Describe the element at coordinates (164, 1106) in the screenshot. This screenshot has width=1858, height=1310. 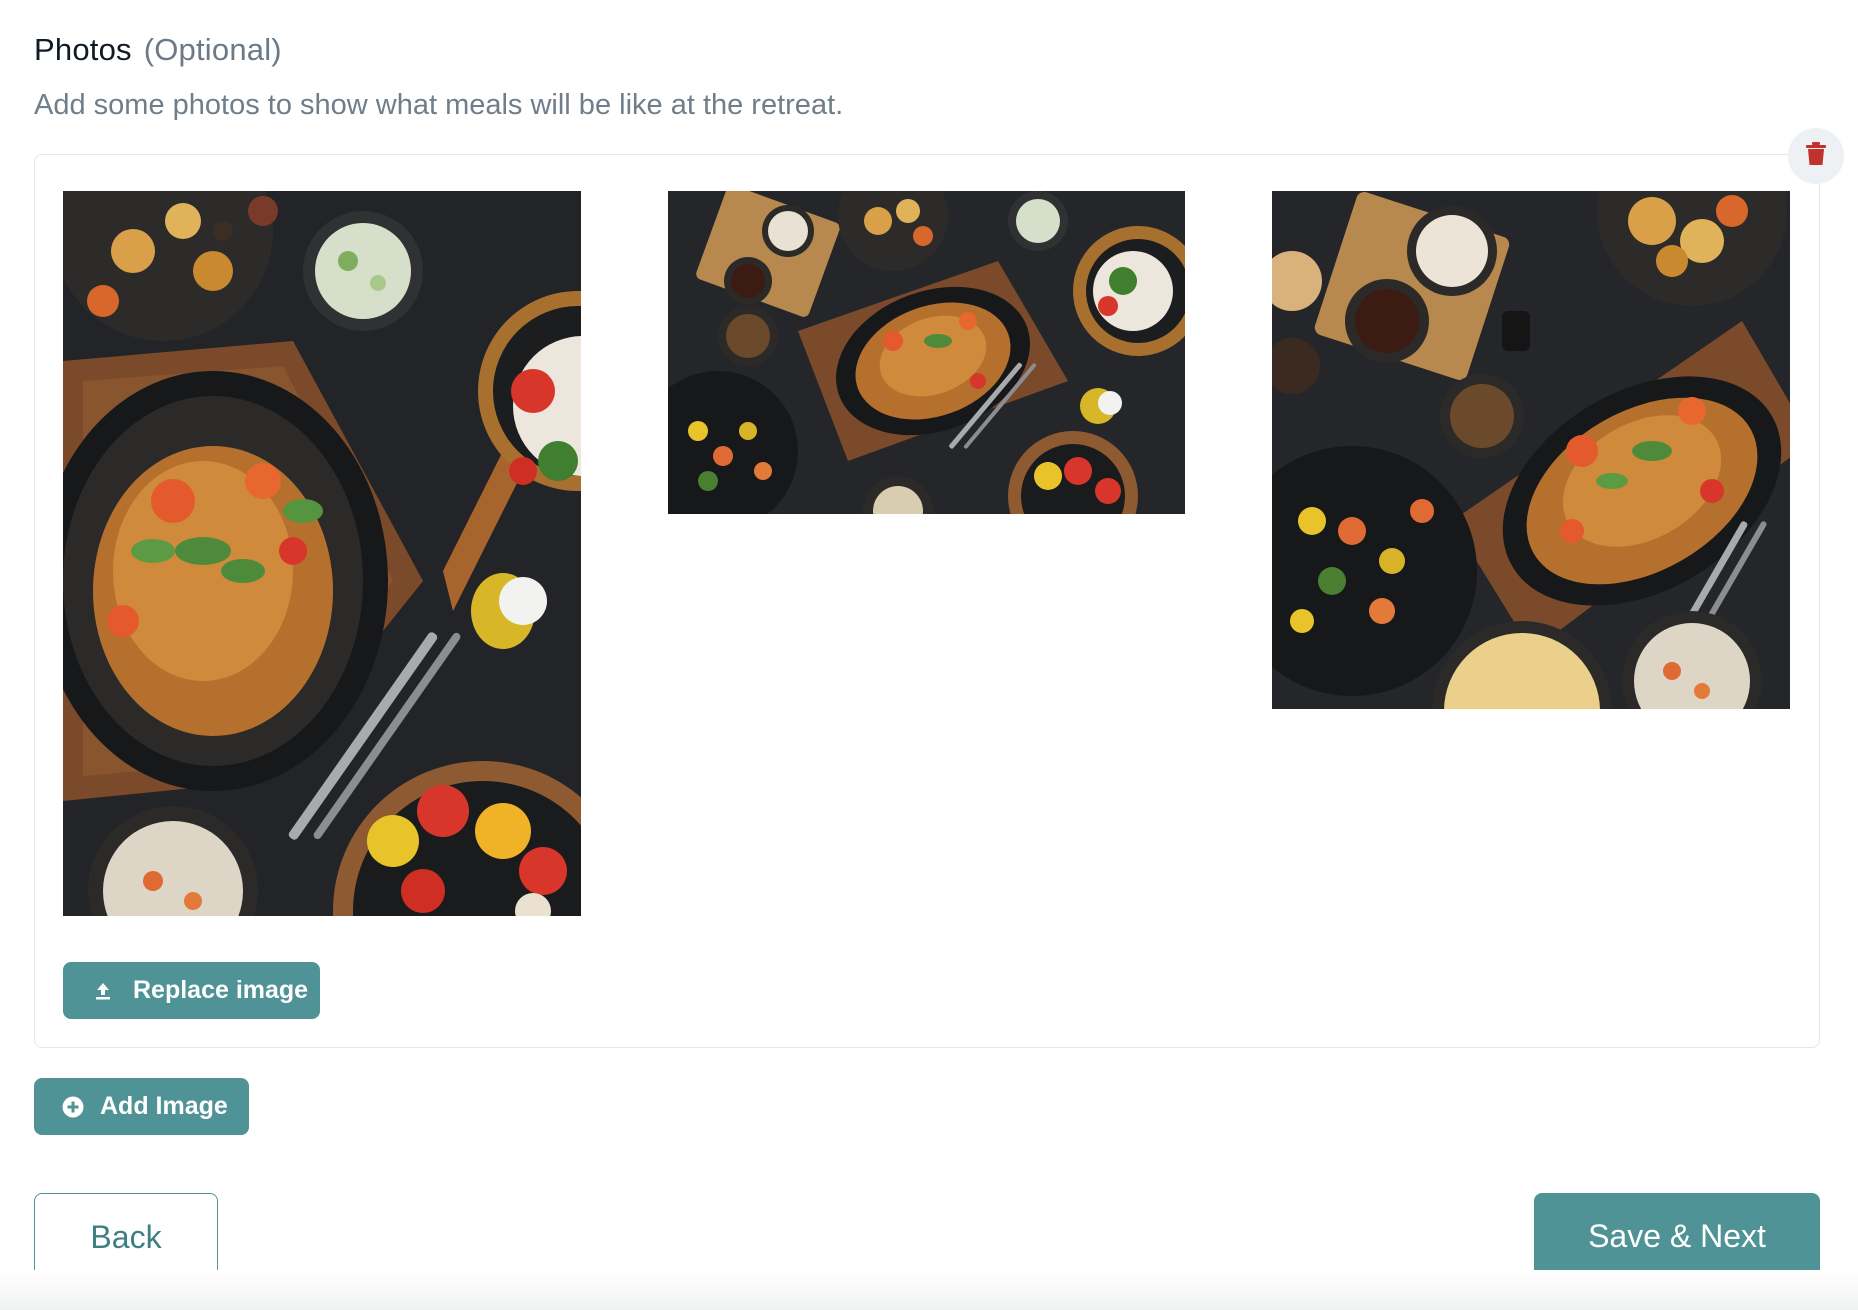
I see `add-image-label: Add Image` at that location.